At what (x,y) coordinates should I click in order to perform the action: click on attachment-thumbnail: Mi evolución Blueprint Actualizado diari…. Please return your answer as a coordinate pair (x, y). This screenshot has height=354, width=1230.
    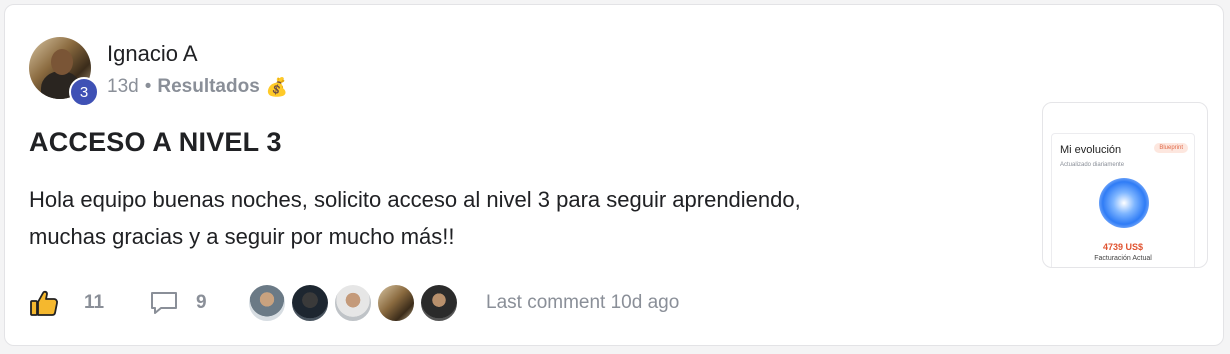
    Looking at the image, I should click on (1125, 185).